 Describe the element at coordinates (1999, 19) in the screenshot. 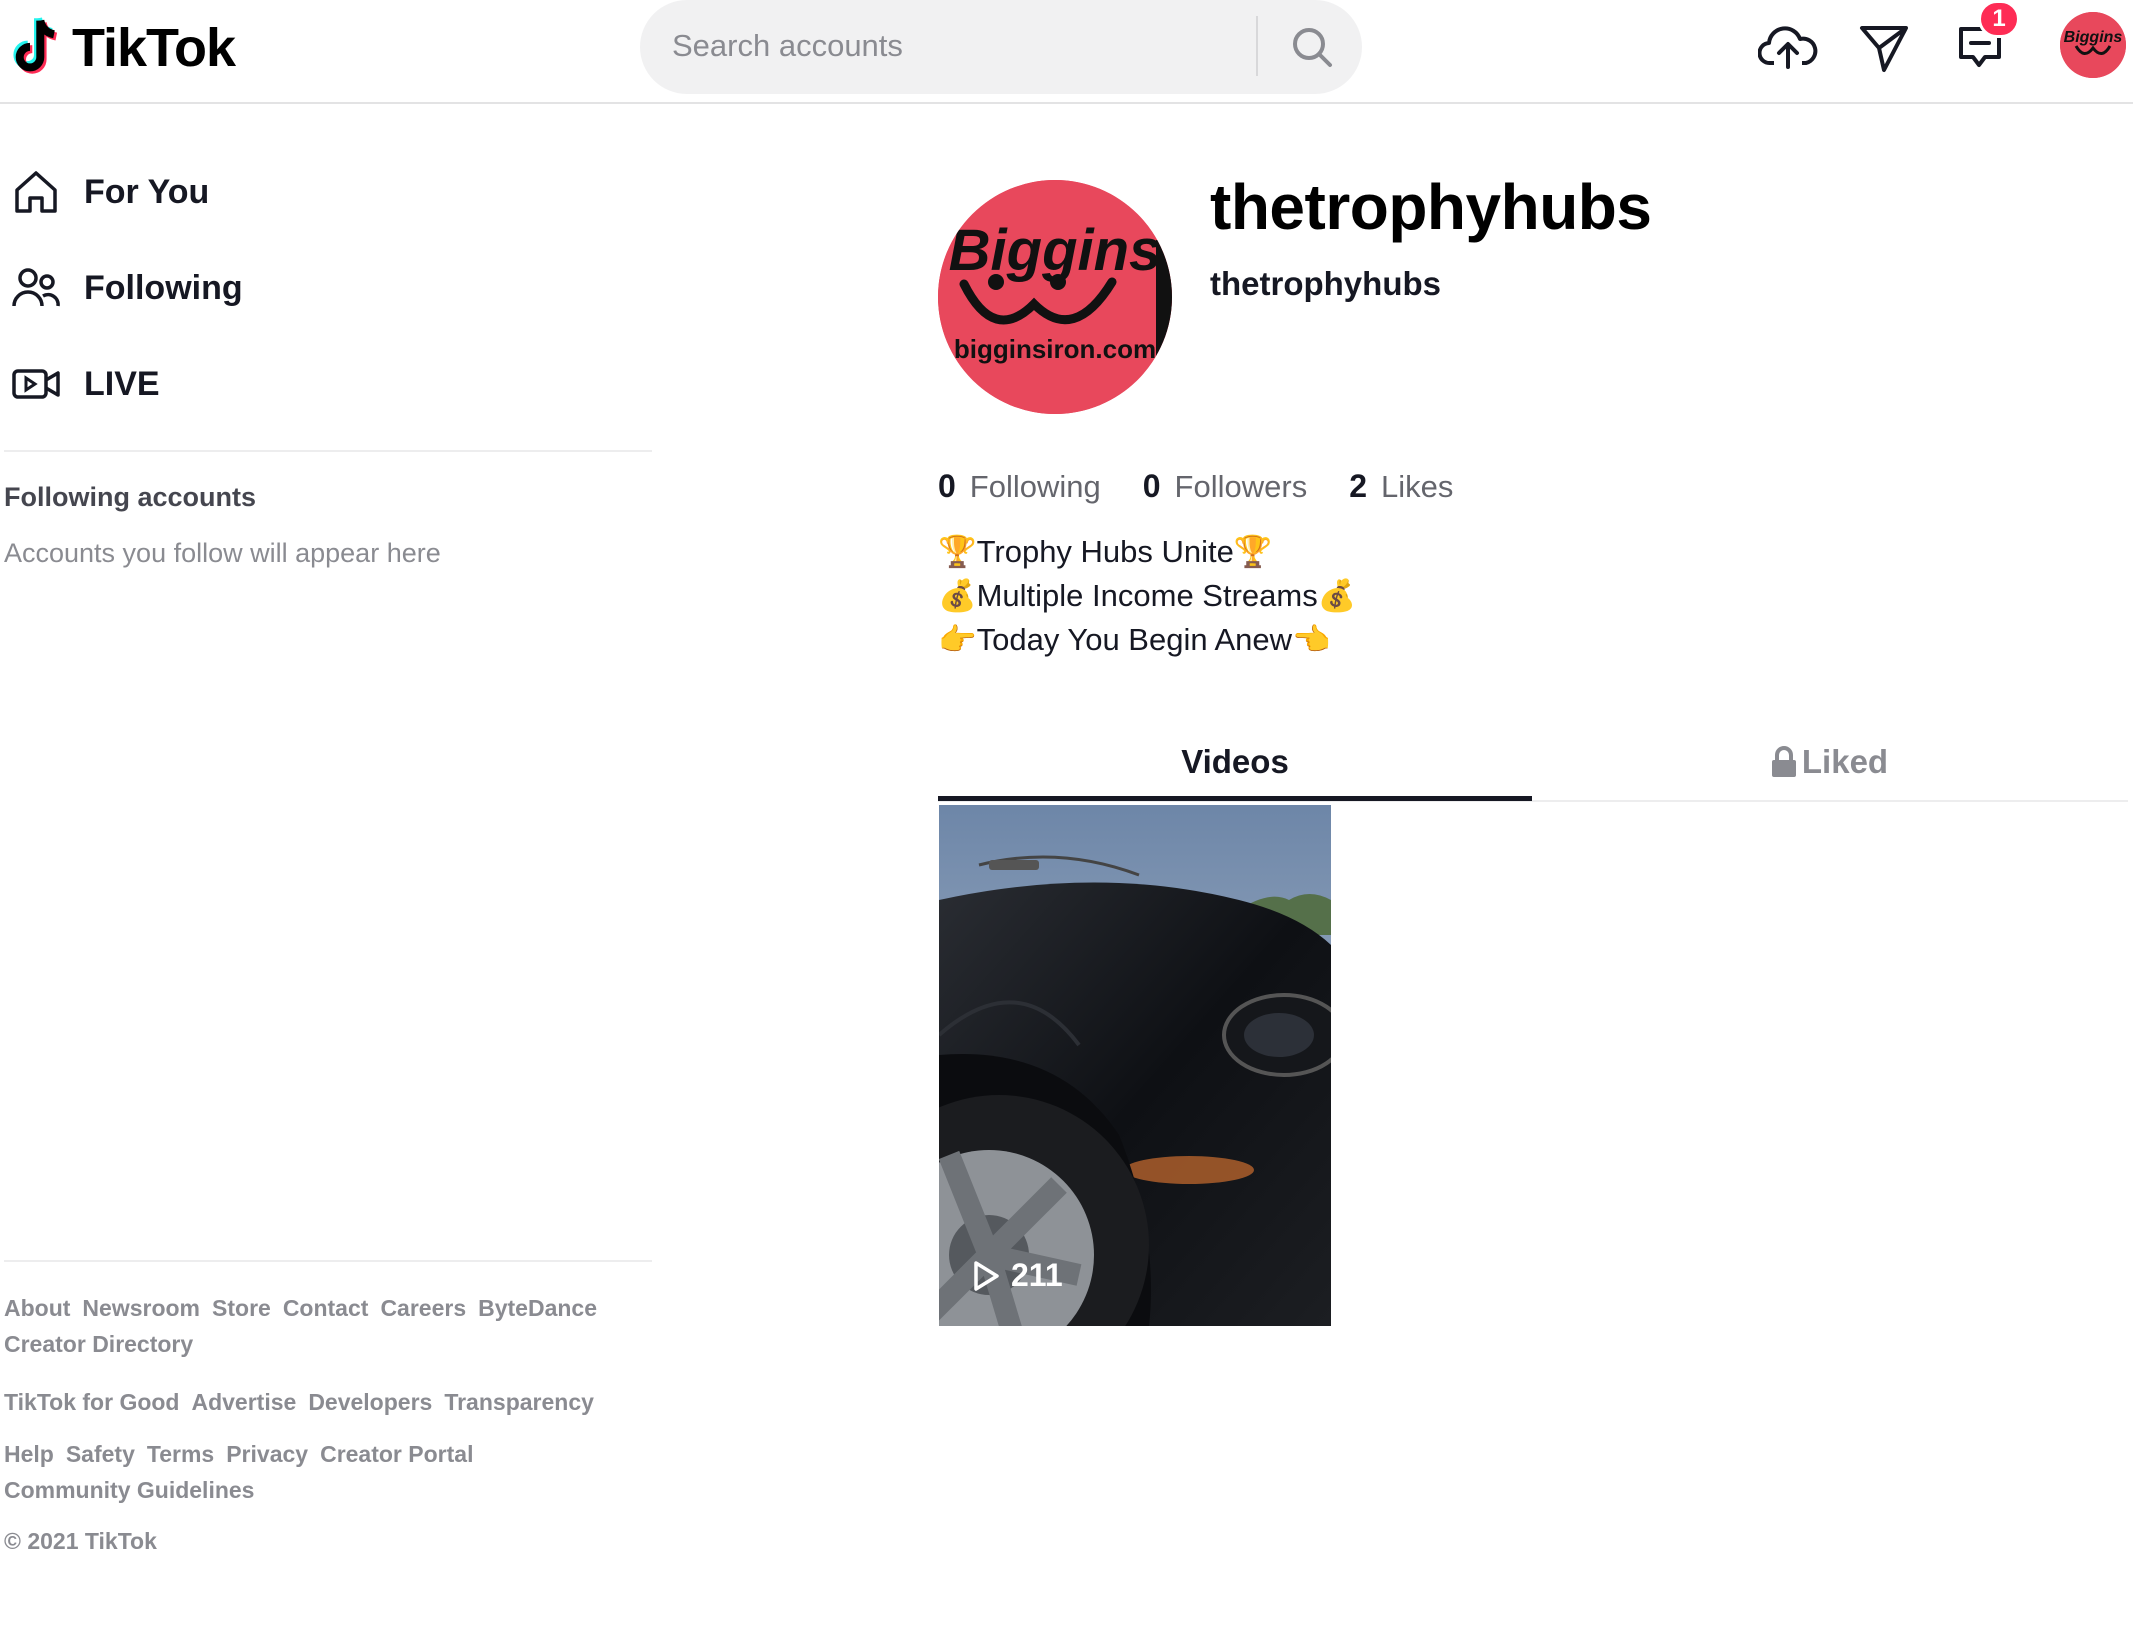

I see `notification-badge: 1` at that location.